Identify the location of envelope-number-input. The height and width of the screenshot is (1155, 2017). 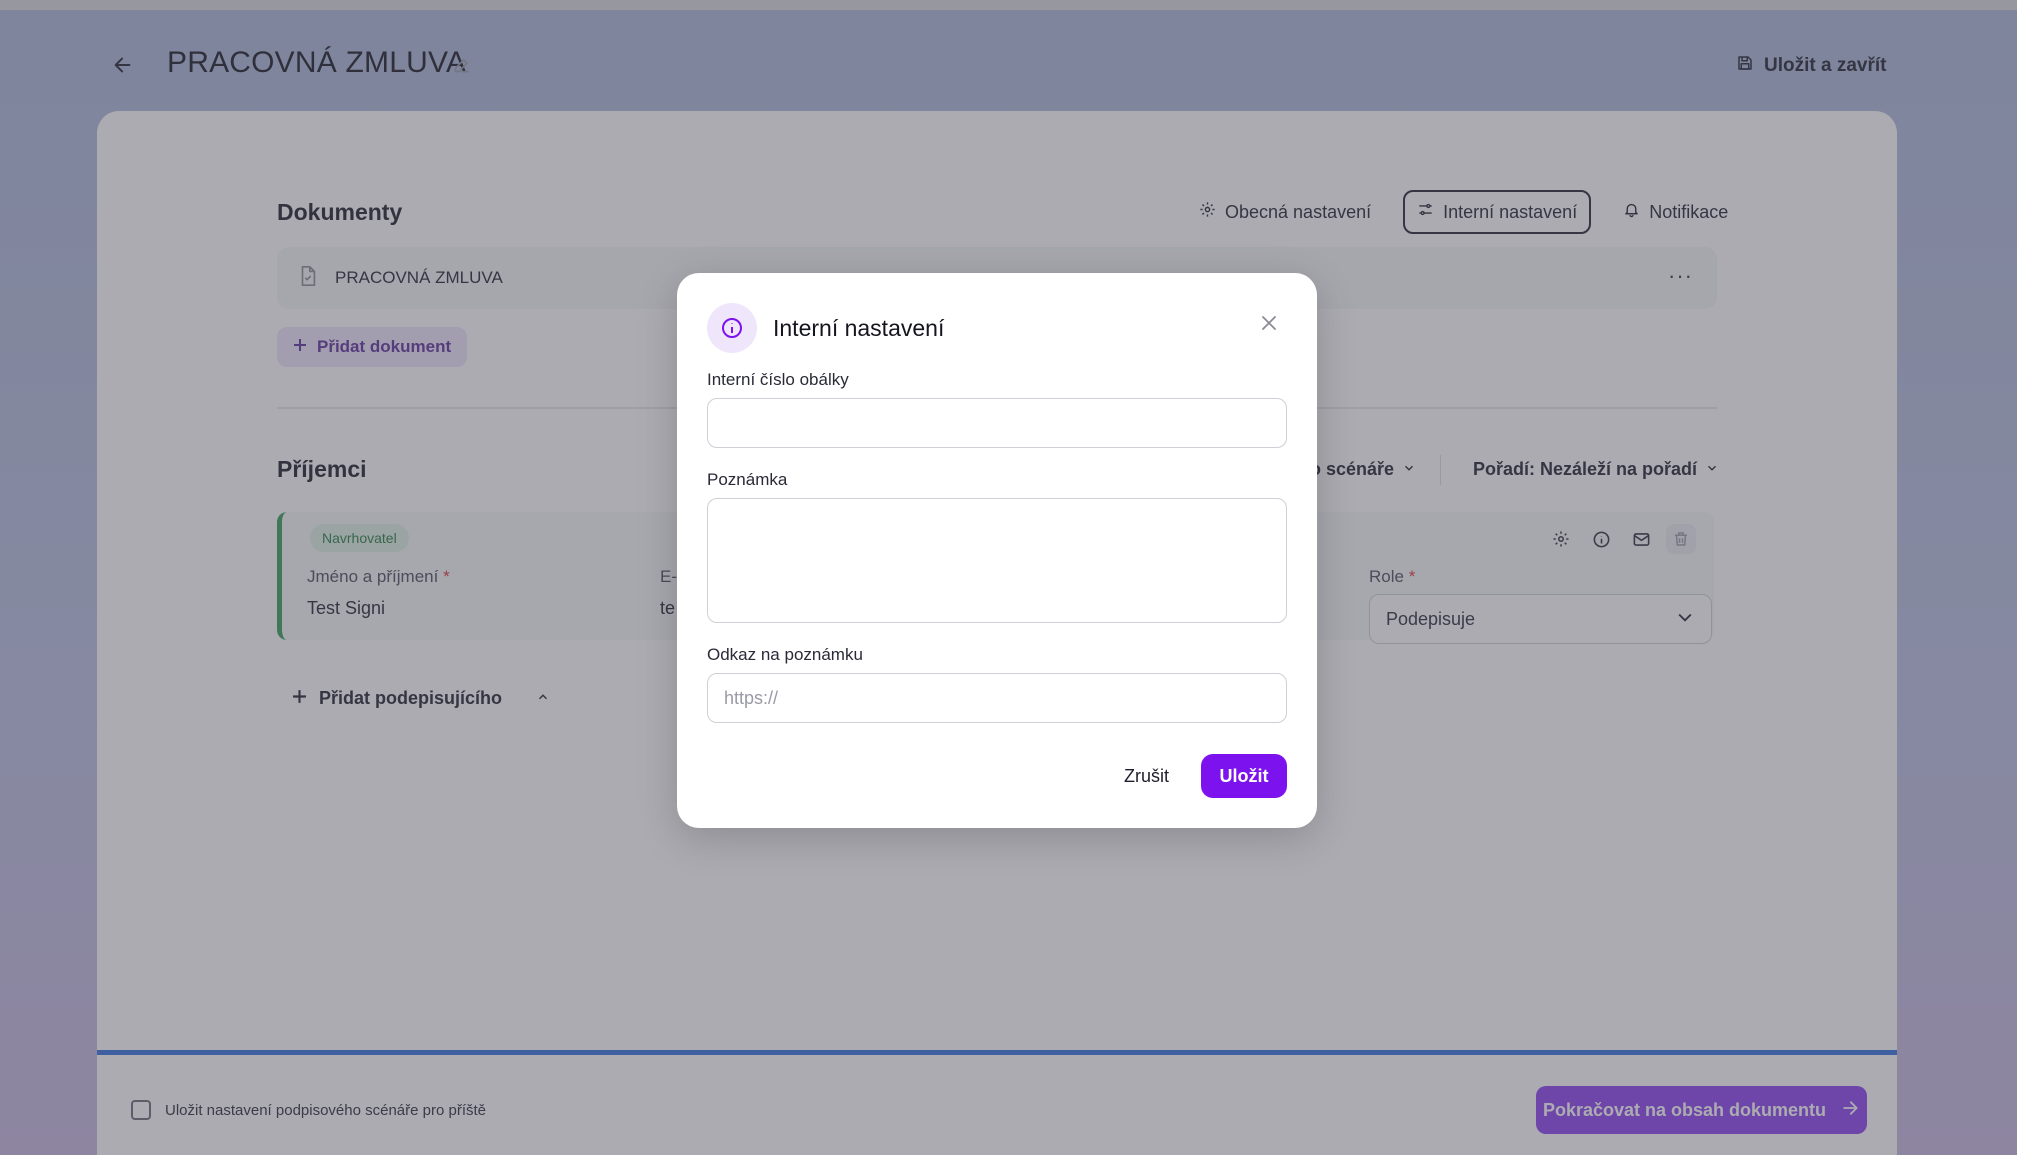
(997, 423).